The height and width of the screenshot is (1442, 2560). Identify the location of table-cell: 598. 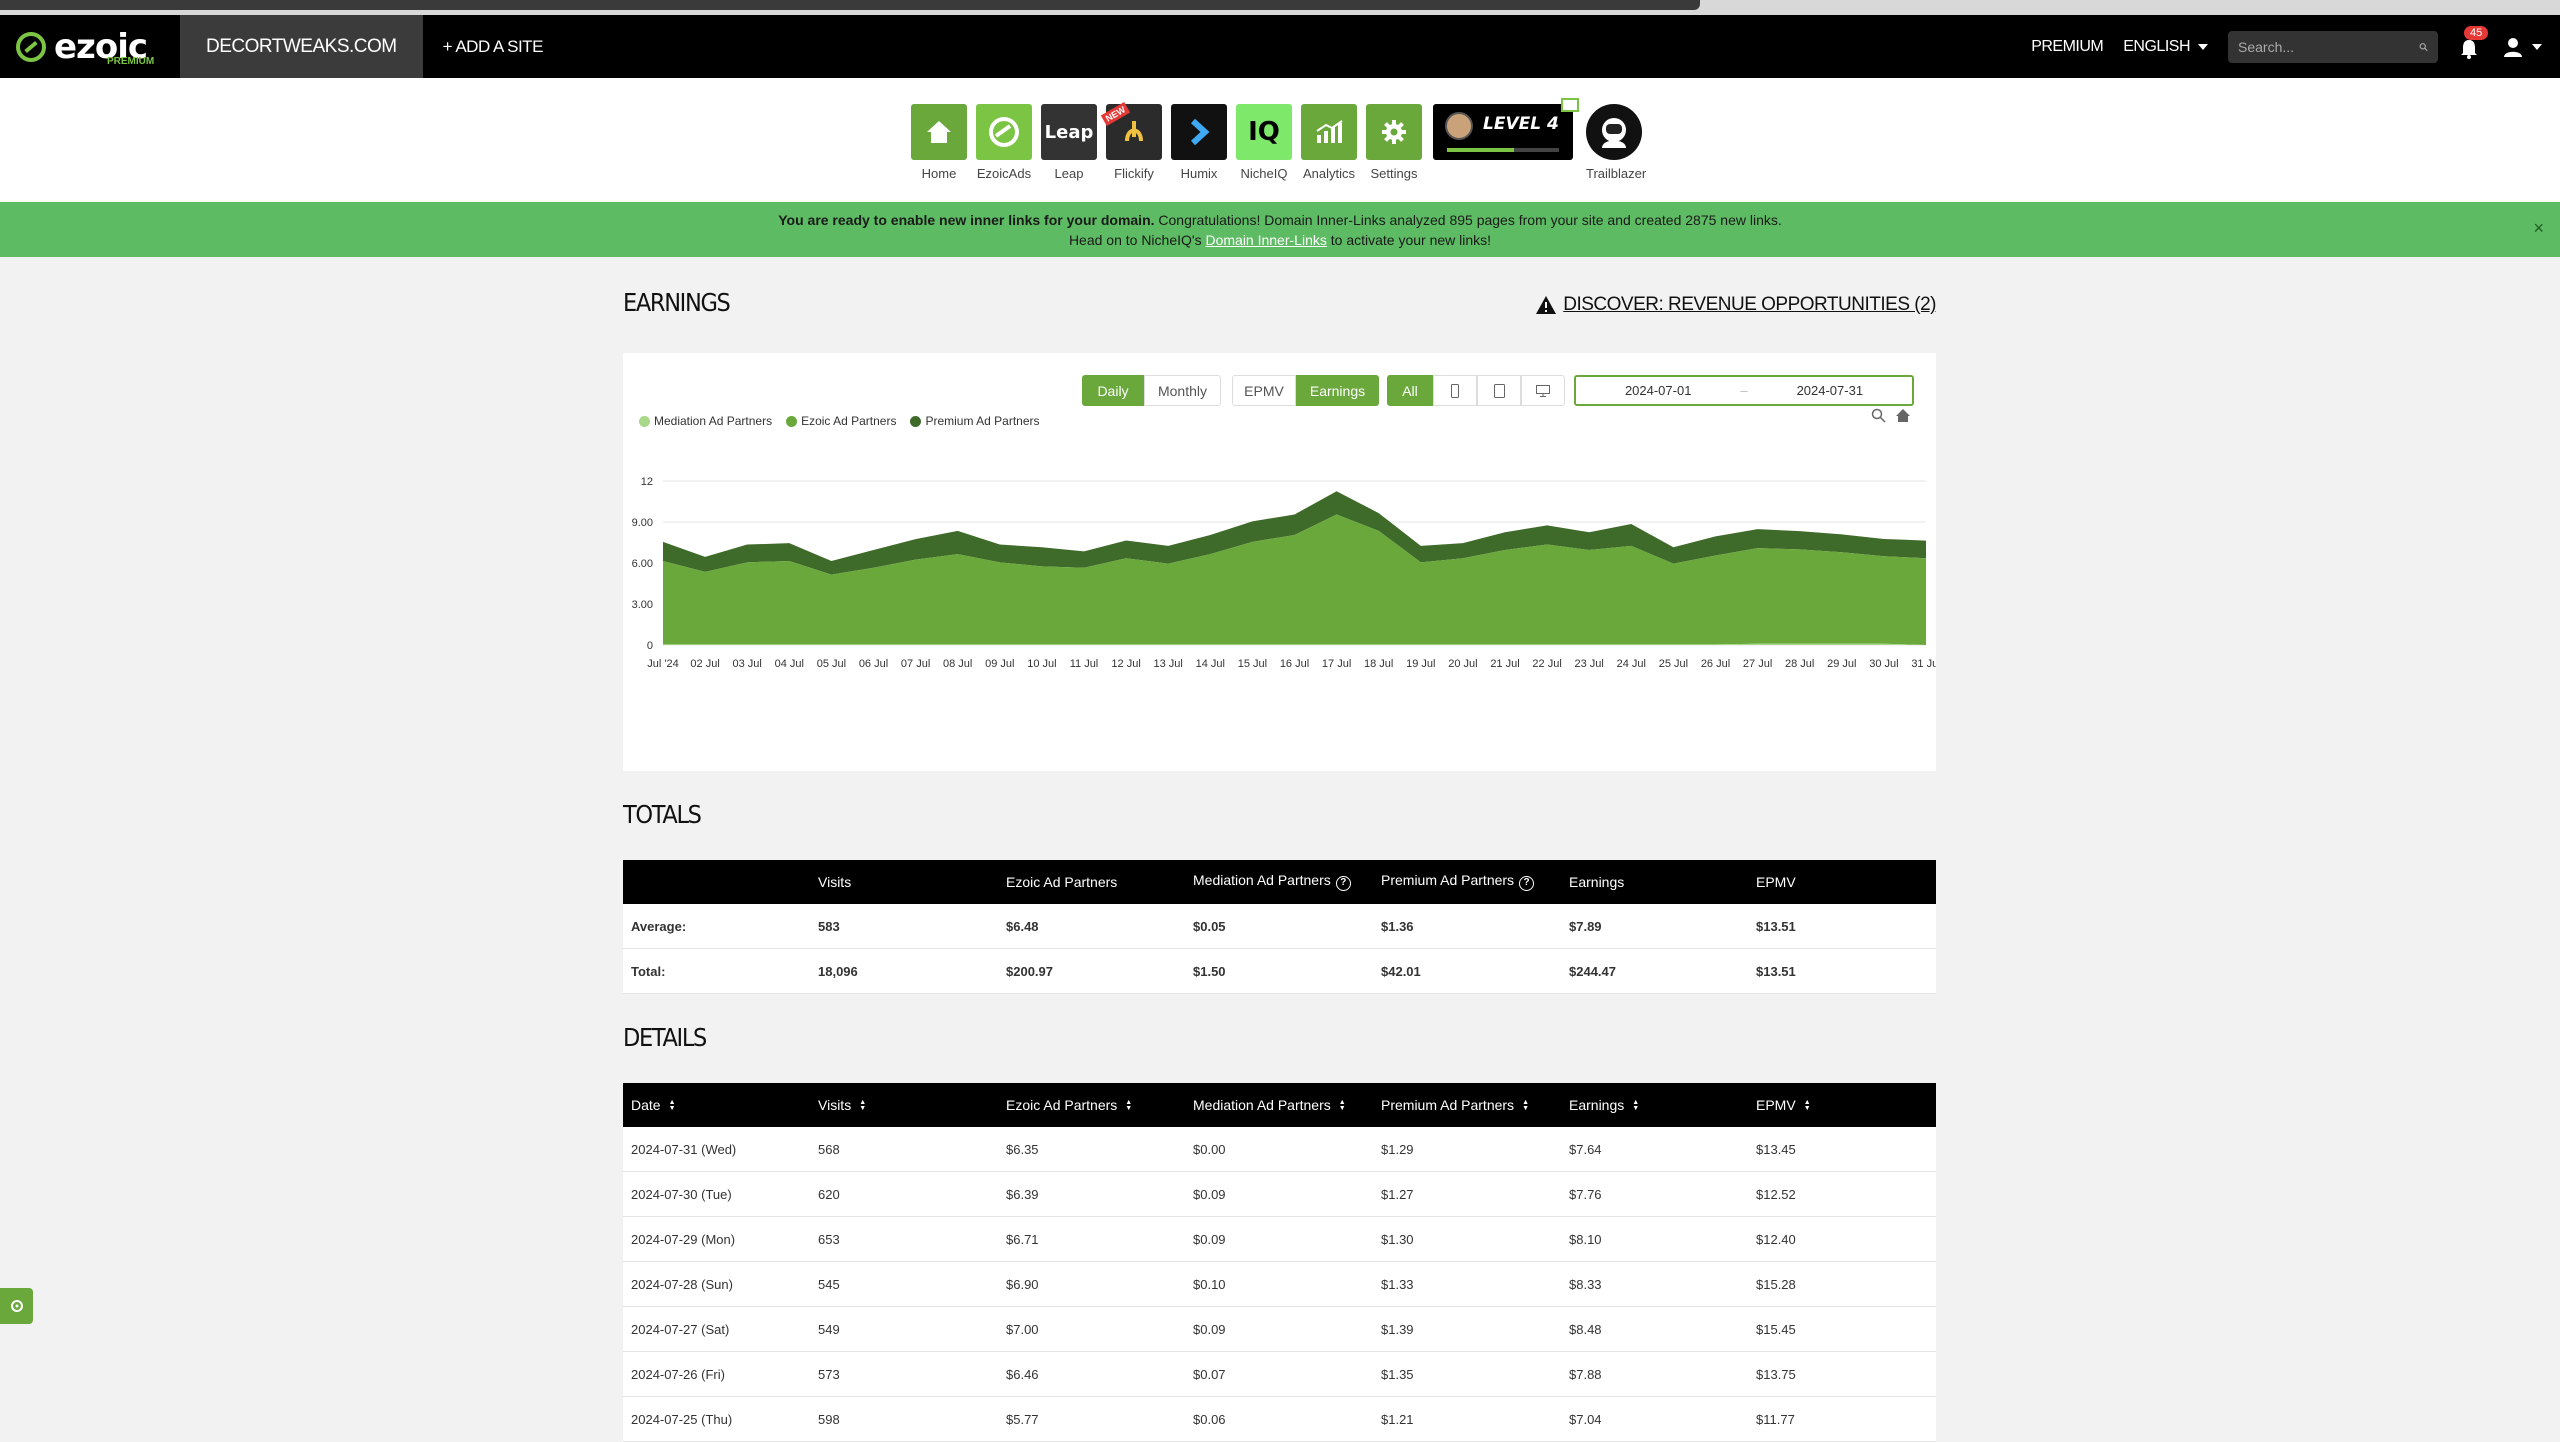
(829, 1419).